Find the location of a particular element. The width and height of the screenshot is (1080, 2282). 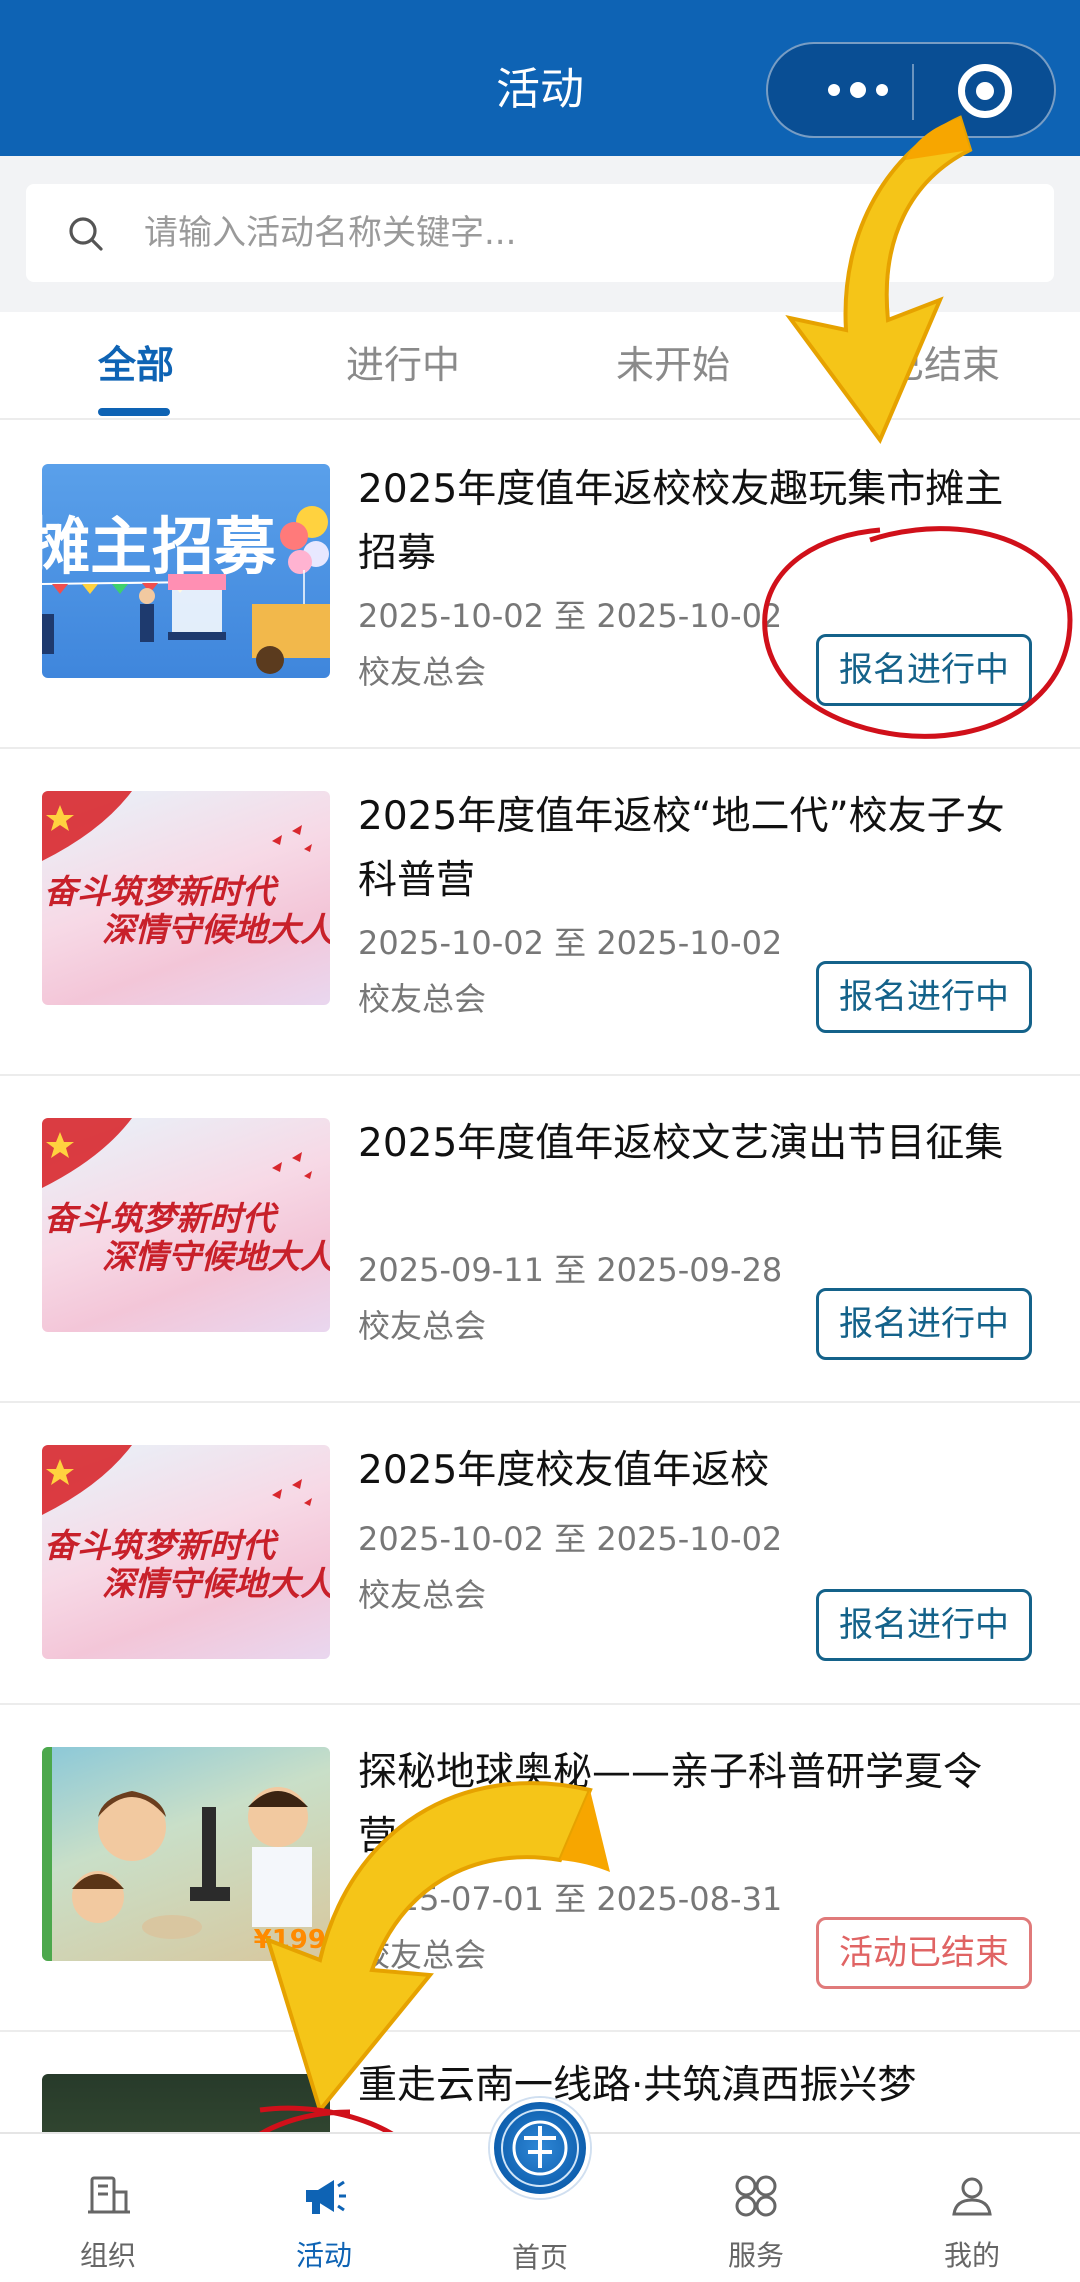

activity-title: 2025年度值年返校“地二代”校友子女科普营 is located at coordinates (681, 848).